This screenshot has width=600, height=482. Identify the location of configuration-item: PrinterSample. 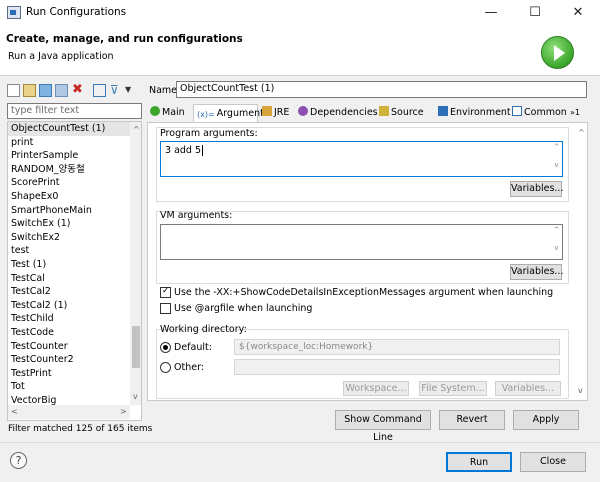
(69, 156).